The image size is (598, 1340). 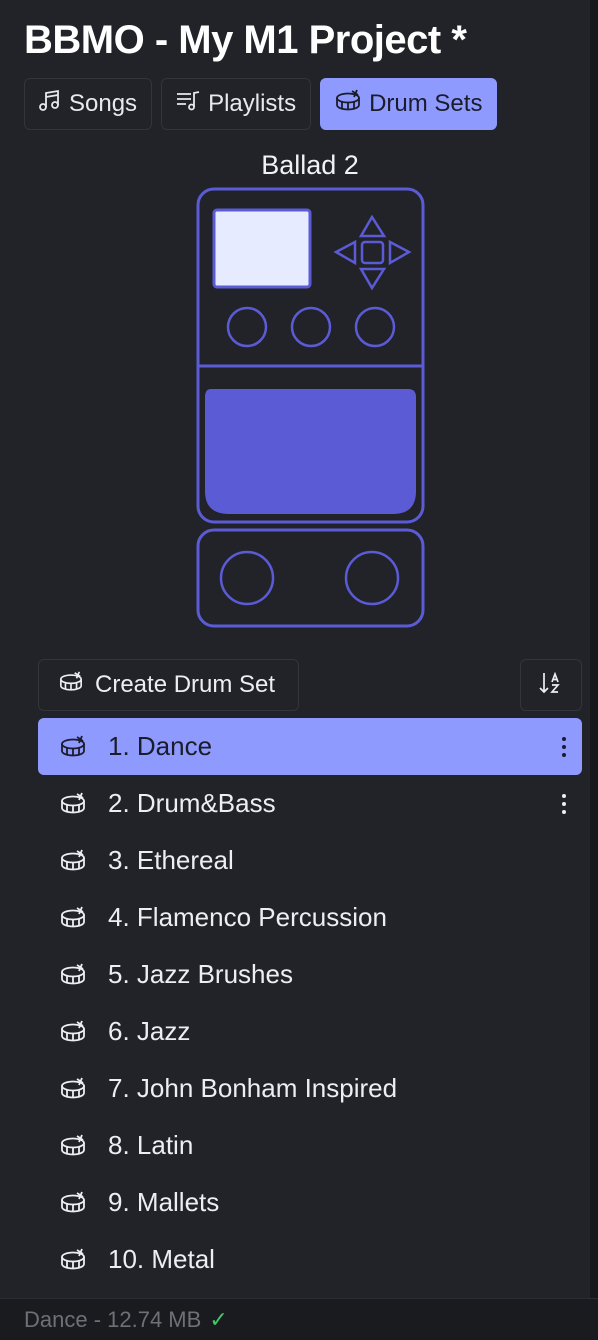 I want to click on sort-button, so click(x=551, y=685).